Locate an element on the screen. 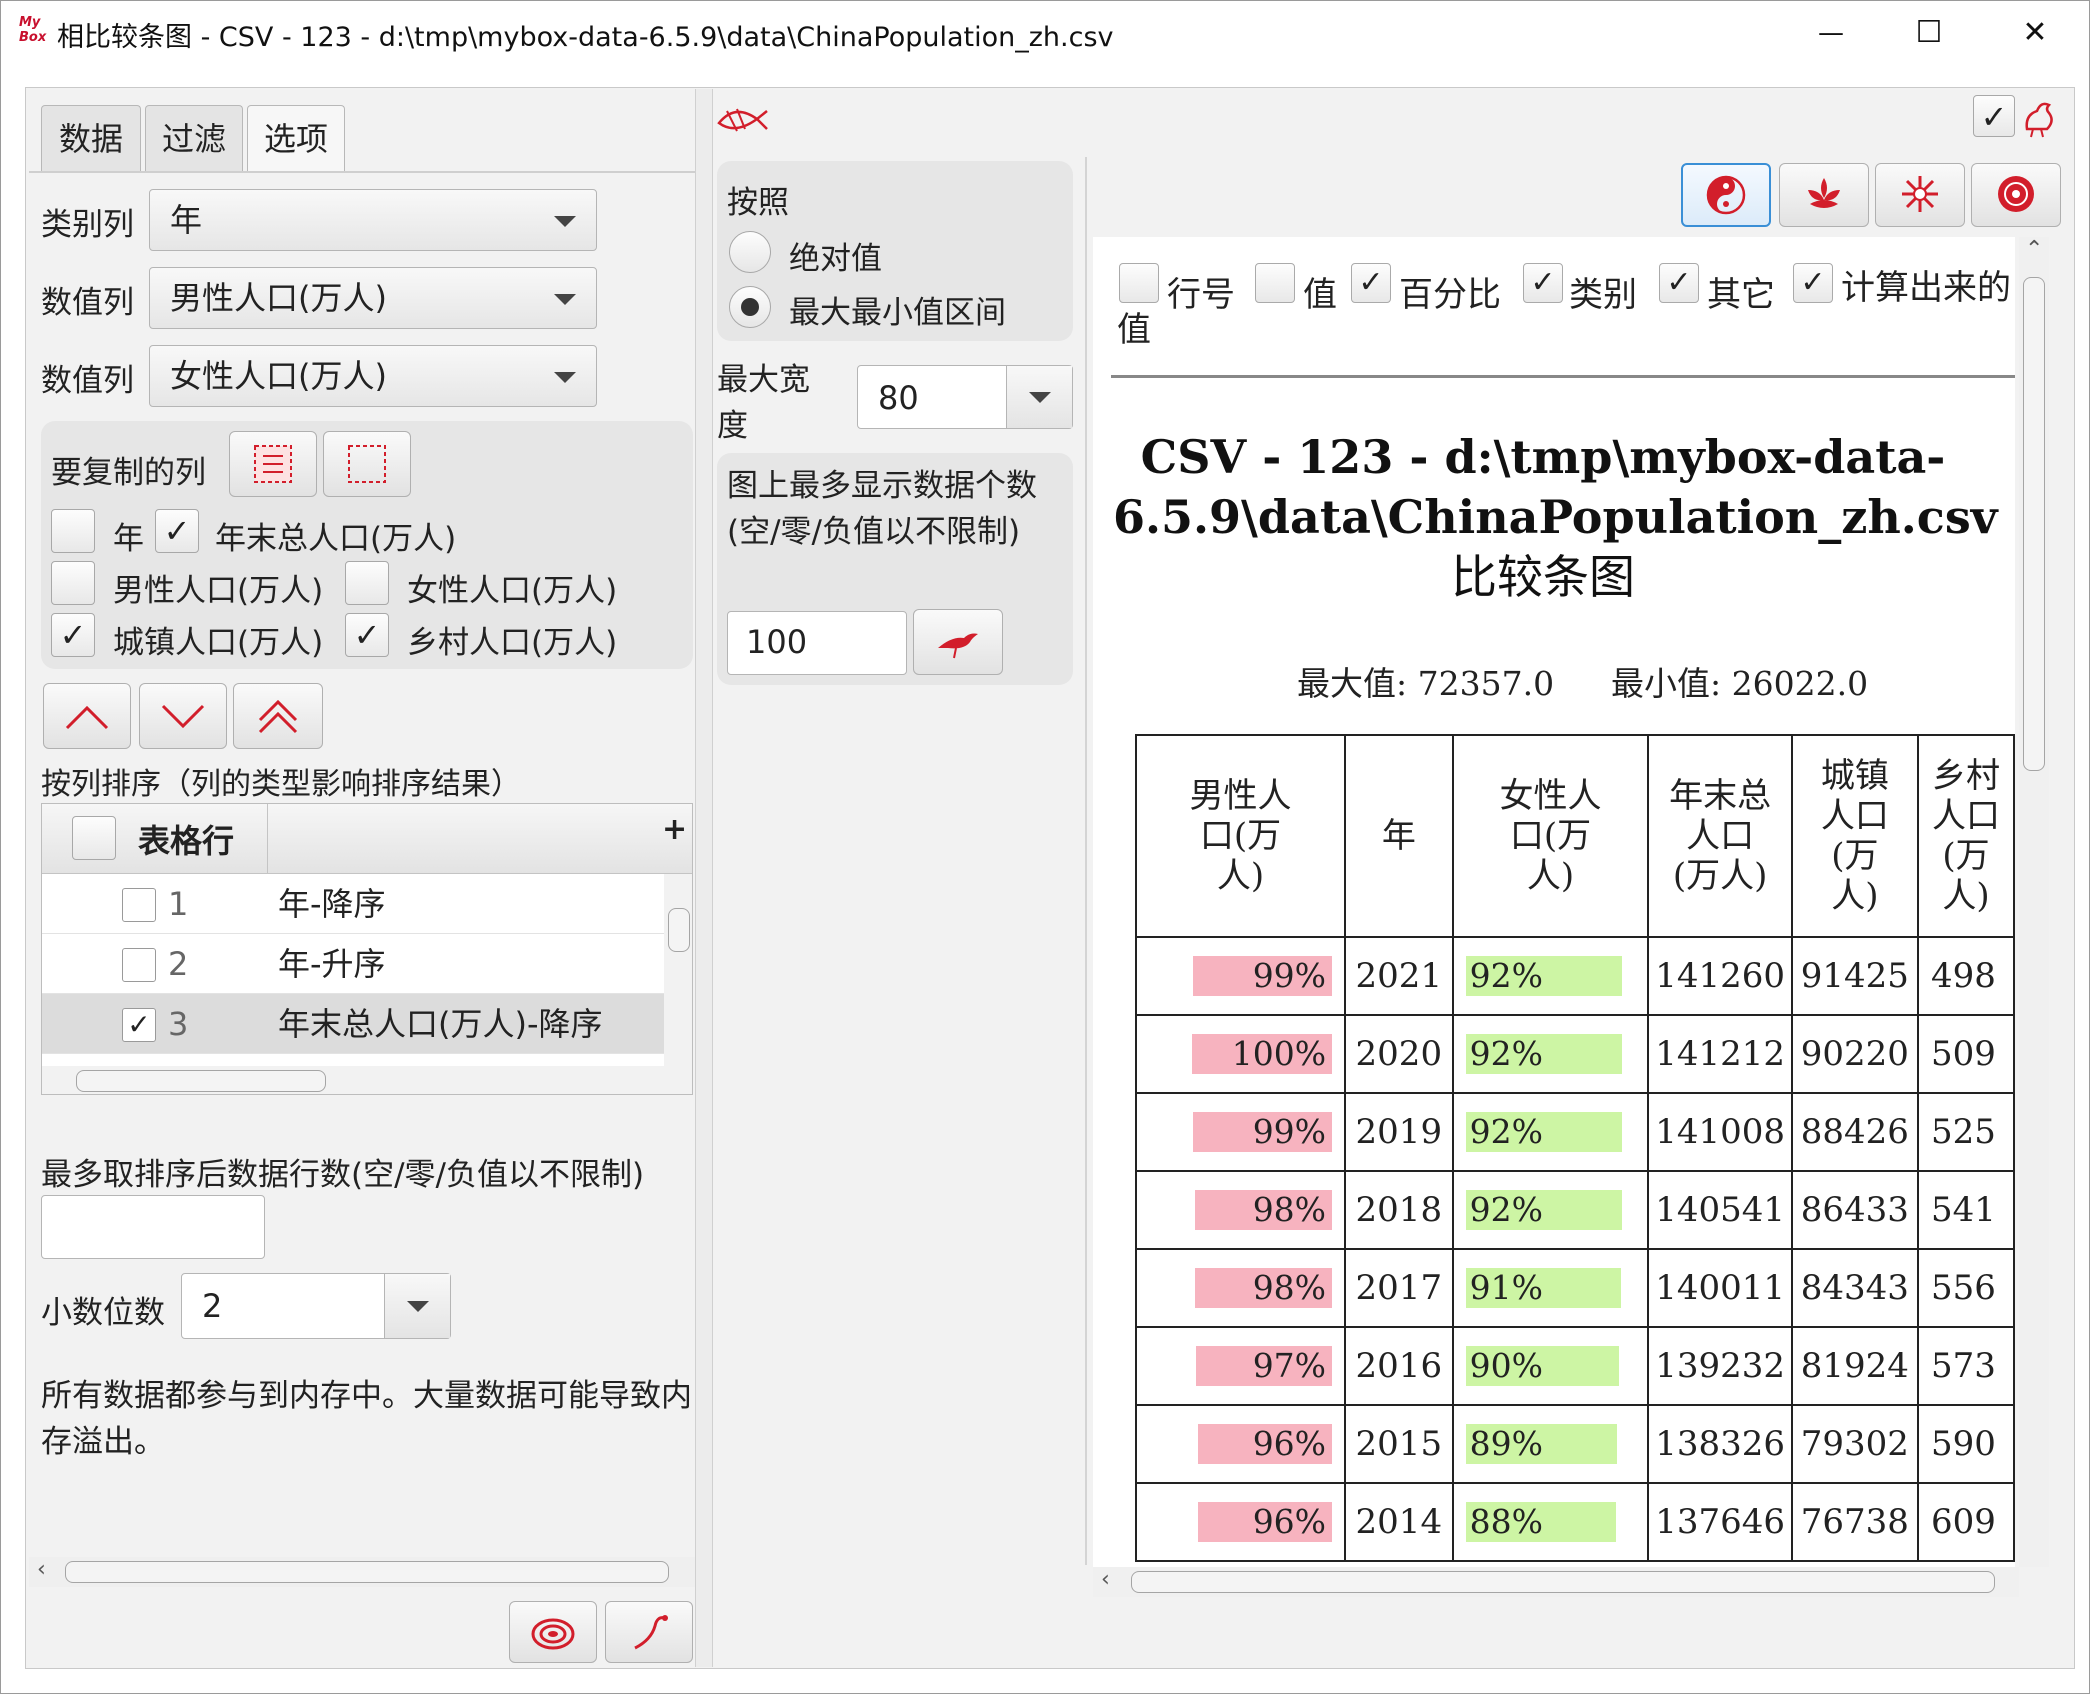  sort-row: 1 年-降序 is located at coordinates (353, 904).